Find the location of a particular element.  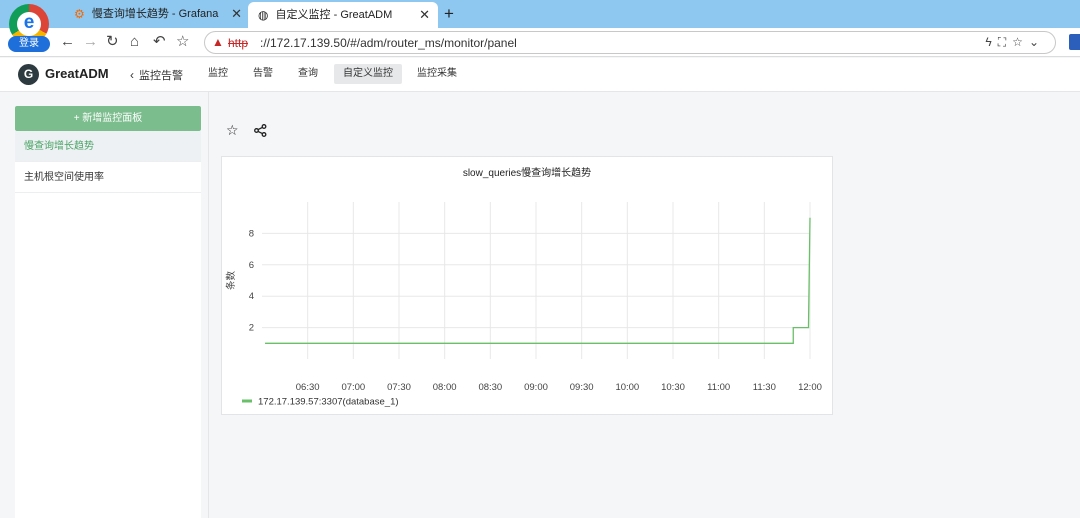

greatadm-logo-icon: G is located at coordinates (28, 74).